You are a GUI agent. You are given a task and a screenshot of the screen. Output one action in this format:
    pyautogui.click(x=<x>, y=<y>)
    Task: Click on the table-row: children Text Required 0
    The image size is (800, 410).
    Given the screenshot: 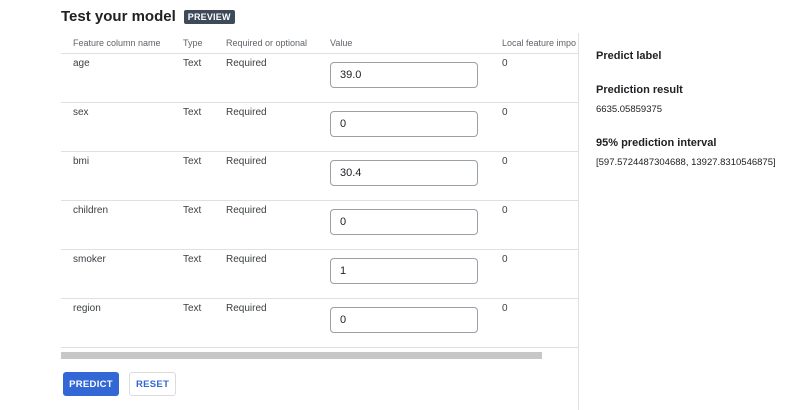 What is the action you would take?
    pyautogui.click(x=319, y=225)
    